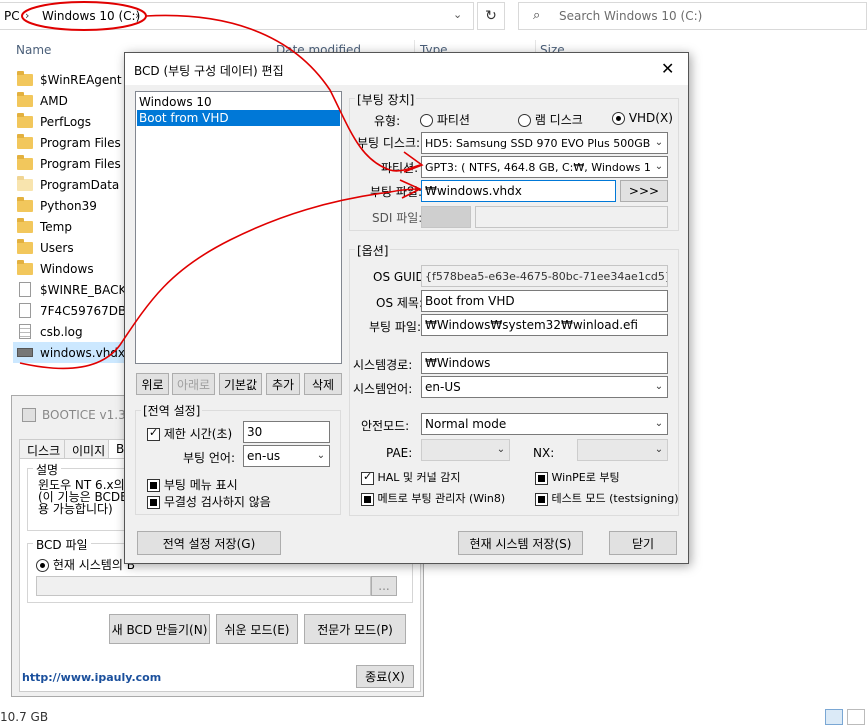  Describe the element at coordinates (834, 717) in the screenshot. I see `details-view-button` at that location.